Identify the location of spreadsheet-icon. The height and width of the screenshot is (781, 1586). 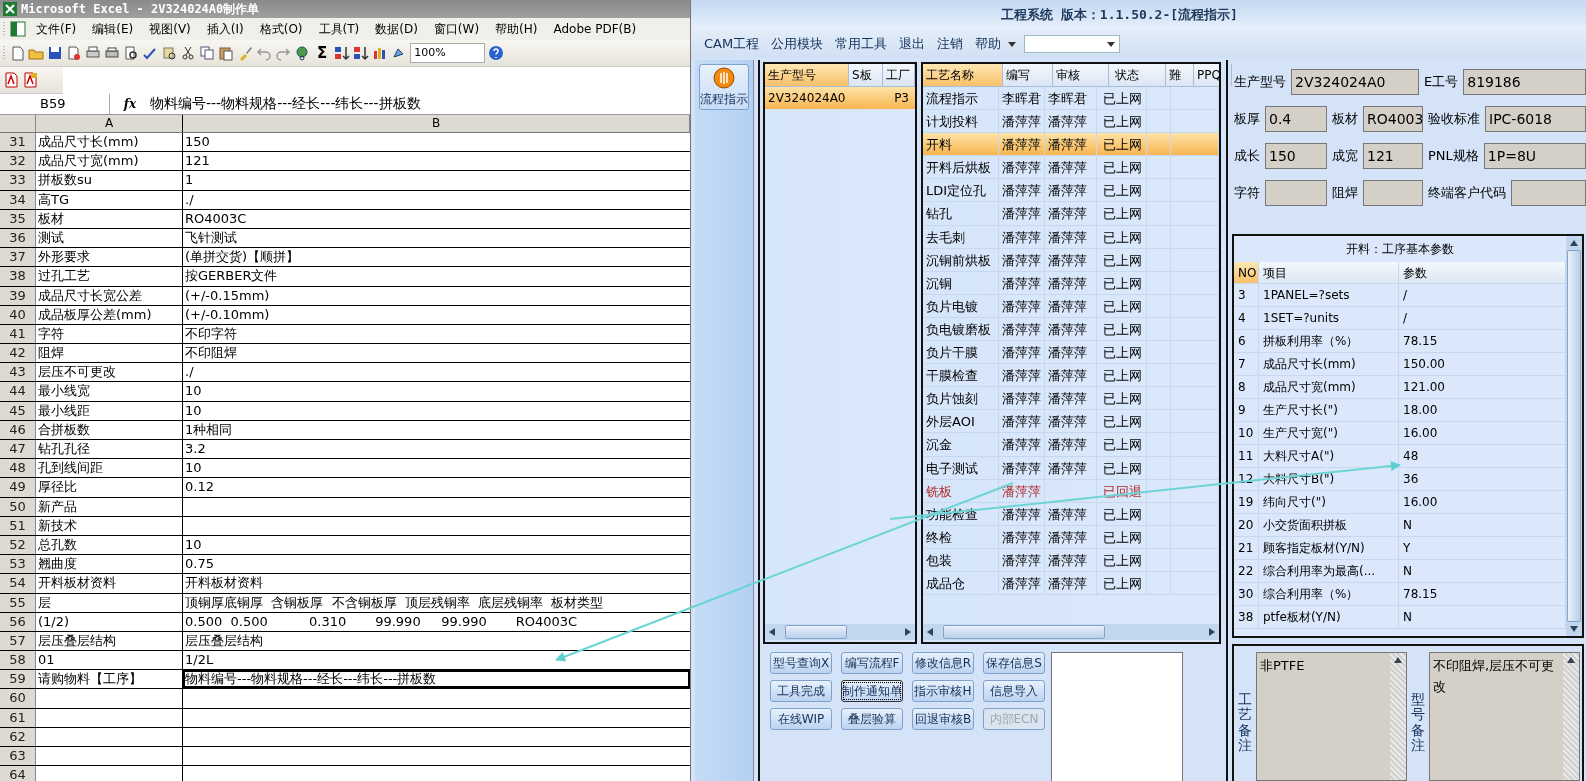
(18, 29).